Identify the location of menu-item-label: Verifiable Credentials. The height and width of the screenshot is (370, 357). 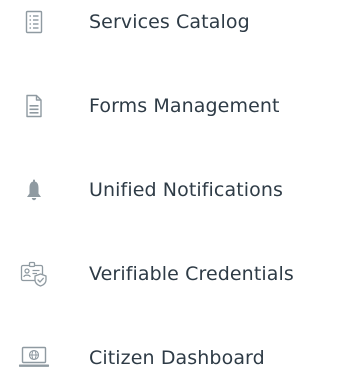
(191, 274).